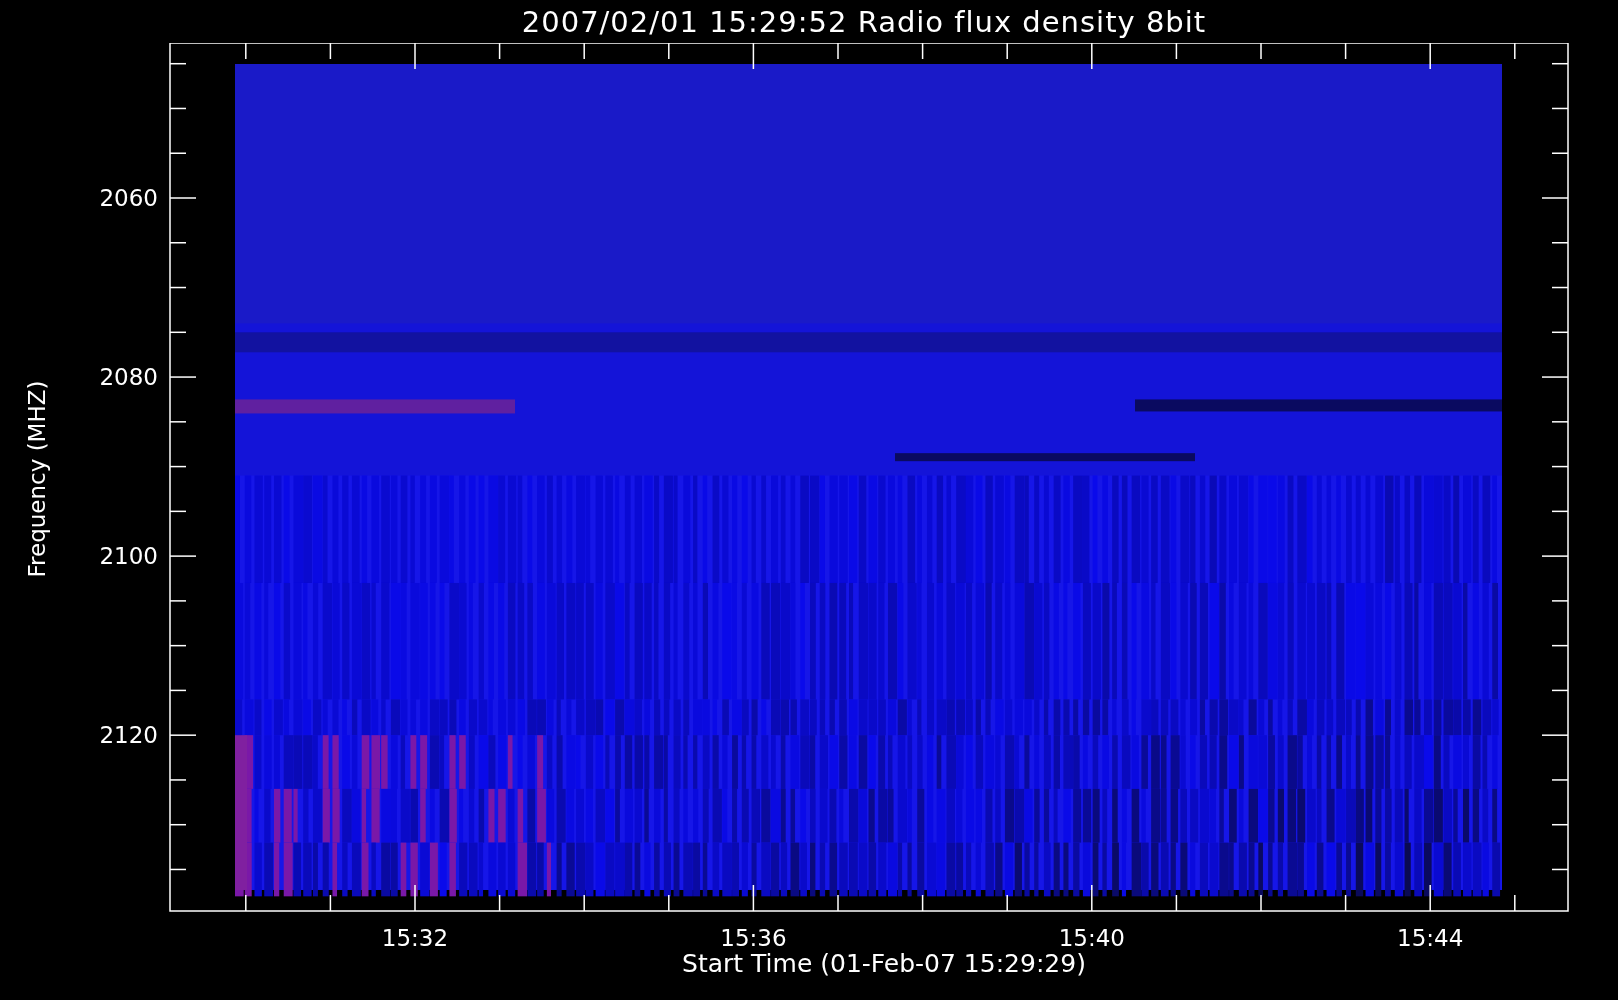  What do you see at coordinates (864, 21) in the screenshot?
I see `chart-title: 2007/02/01 15:29:52 Radio flux density 8bit` at bounding box center [864, 21].